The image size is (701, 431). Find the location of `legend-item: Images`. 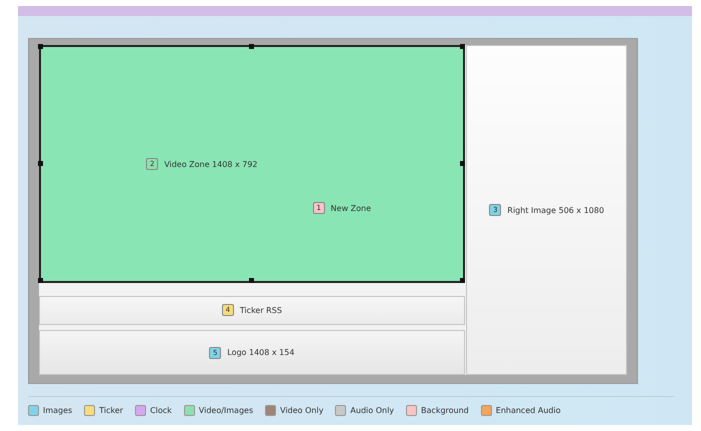

legend-item: Images is located at coordinates (50, 410).